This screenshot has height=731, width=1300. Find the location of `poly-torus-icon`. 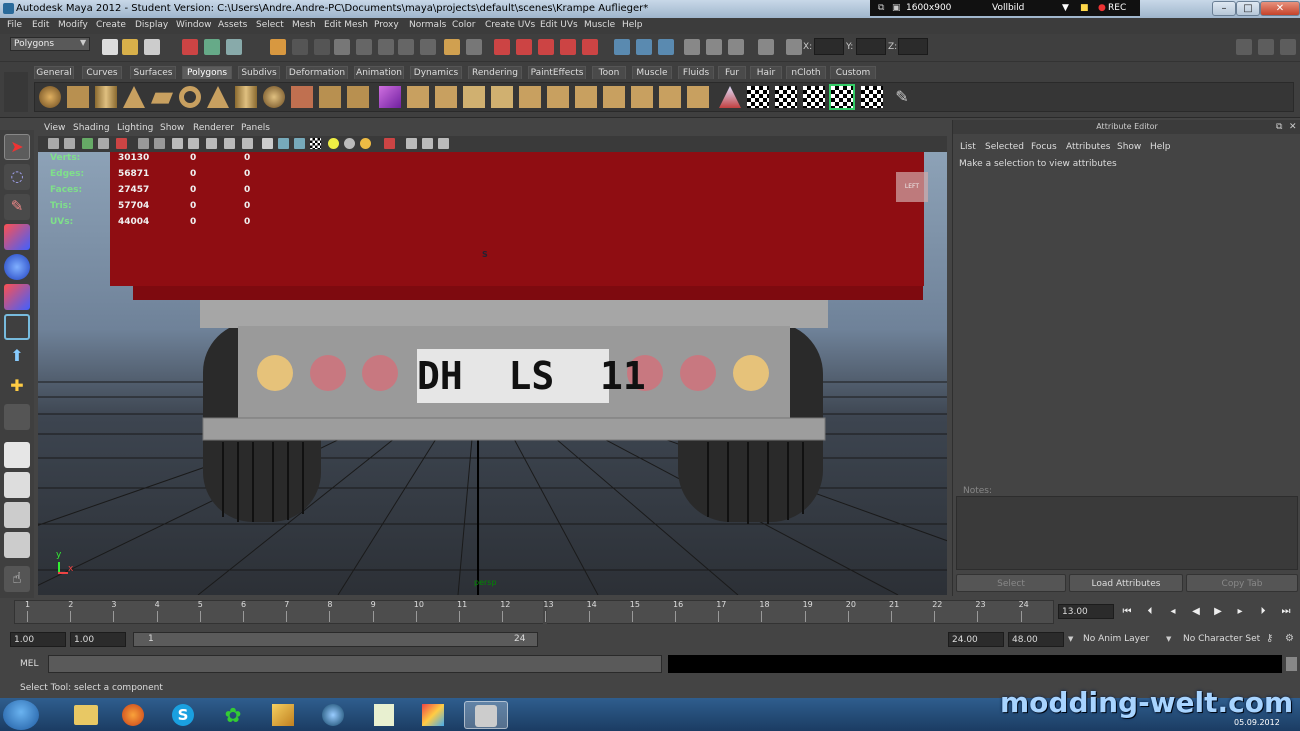

poly-torus-icon is located at coordinates (190, 97).